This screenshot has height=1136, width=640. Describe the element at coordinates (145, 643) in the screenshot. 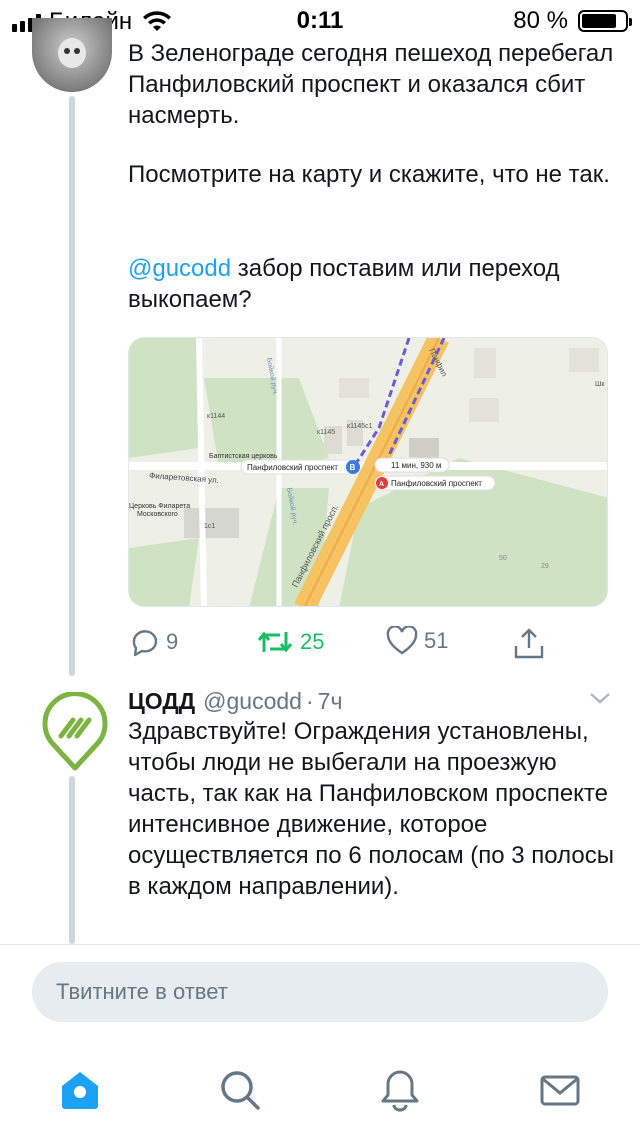

I see `reply-icon` at that location.